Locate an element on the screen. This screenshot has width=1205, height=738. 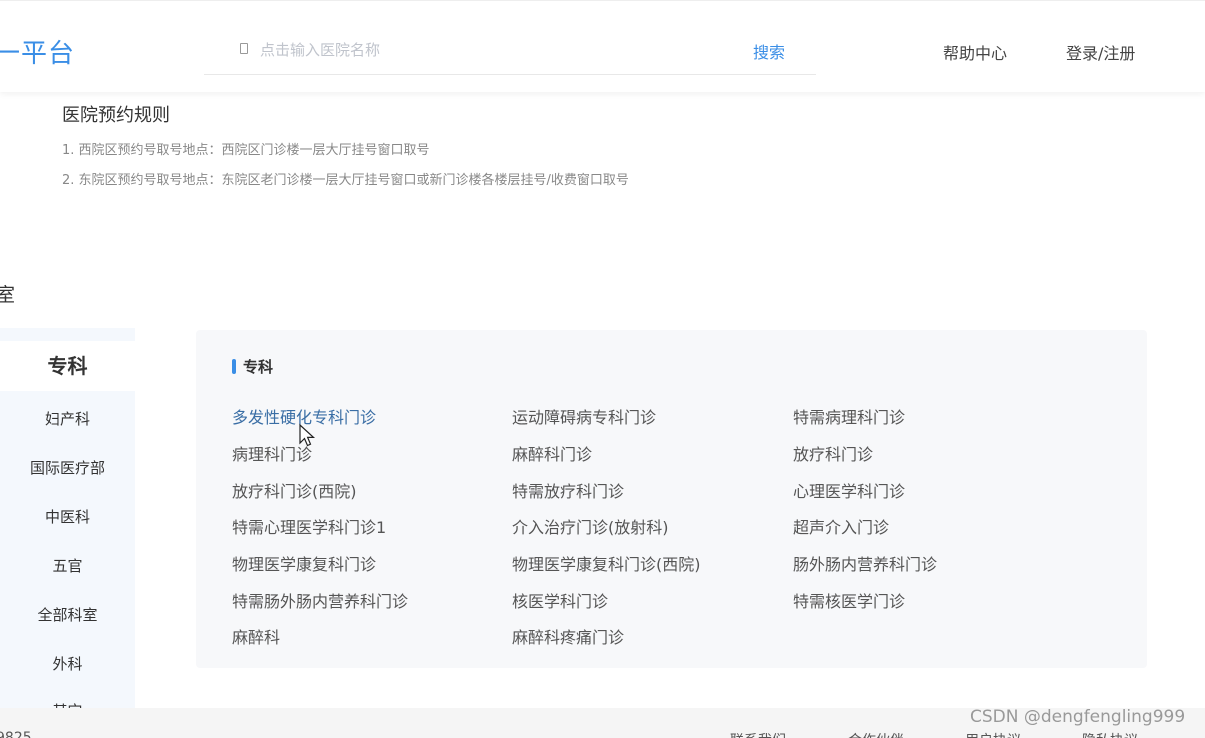
clinic-link: 介入治疗门诊(放射科) is located at coordinates (590, 526).